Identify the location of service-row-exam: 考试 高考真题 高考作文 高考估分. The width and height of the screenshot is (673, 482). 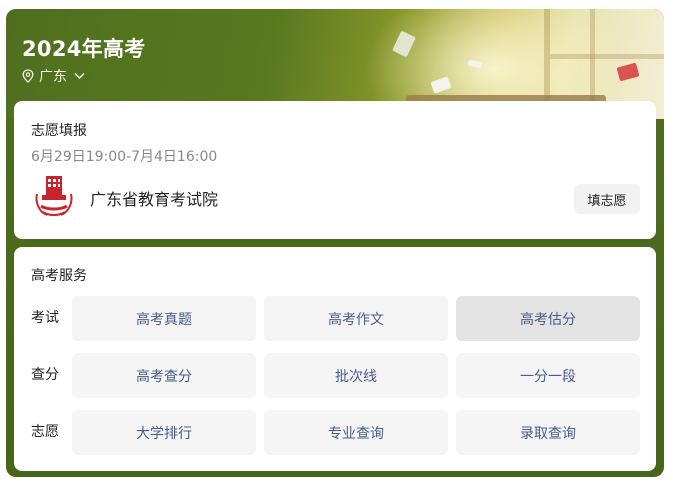
(335, 318).